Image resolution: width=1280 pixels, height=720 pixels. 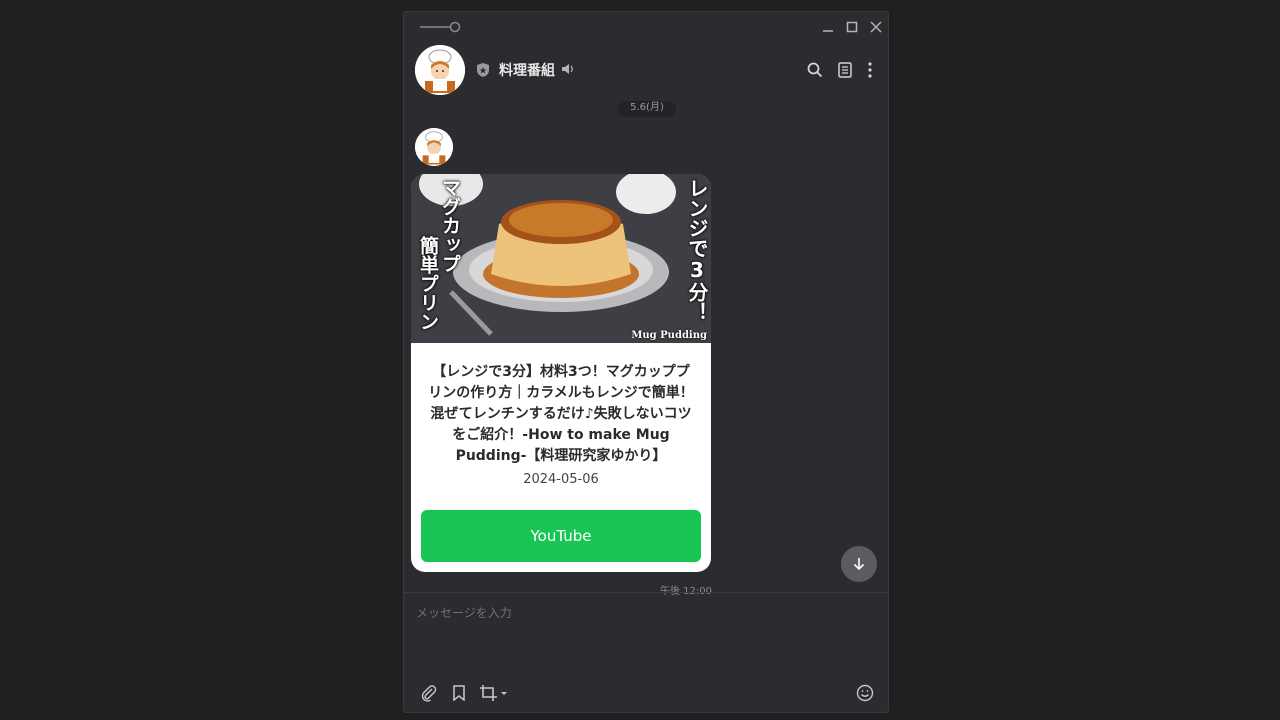 I want to click on arrow-down-icon, so click(x=859, y=564).